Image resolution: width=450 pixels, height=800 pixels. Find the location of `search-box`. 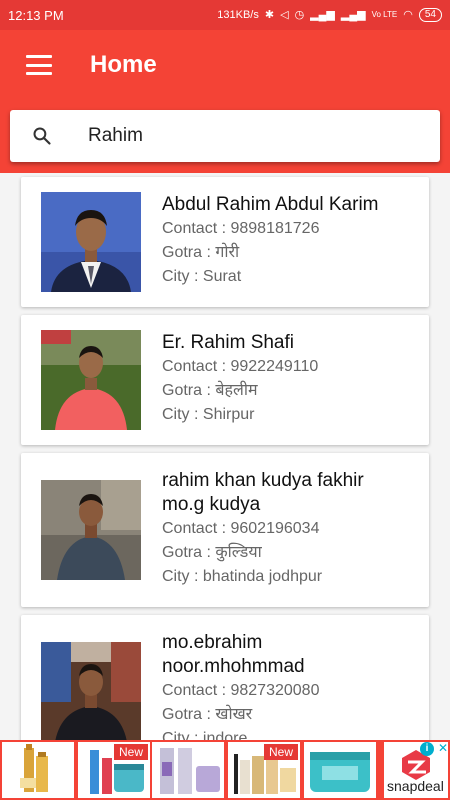

search-box is located at coordinates (225, 136).